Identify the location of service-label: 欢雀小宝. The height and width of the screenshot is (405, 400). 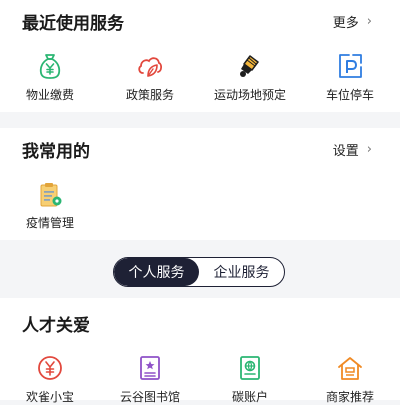
(49, 397).